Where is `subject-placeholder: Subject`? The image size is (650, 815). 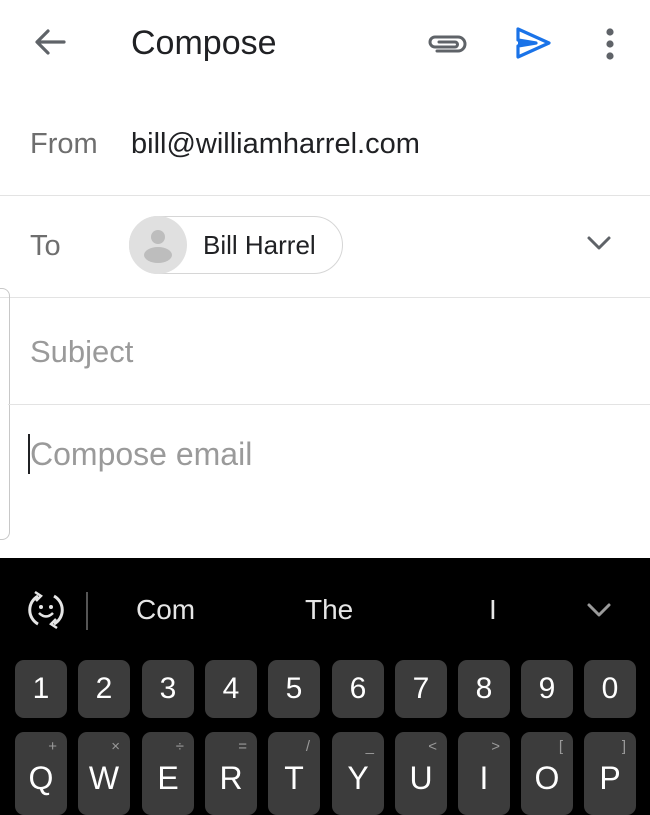 subject-placeholder: Subject is located at coordinates (82, 351).